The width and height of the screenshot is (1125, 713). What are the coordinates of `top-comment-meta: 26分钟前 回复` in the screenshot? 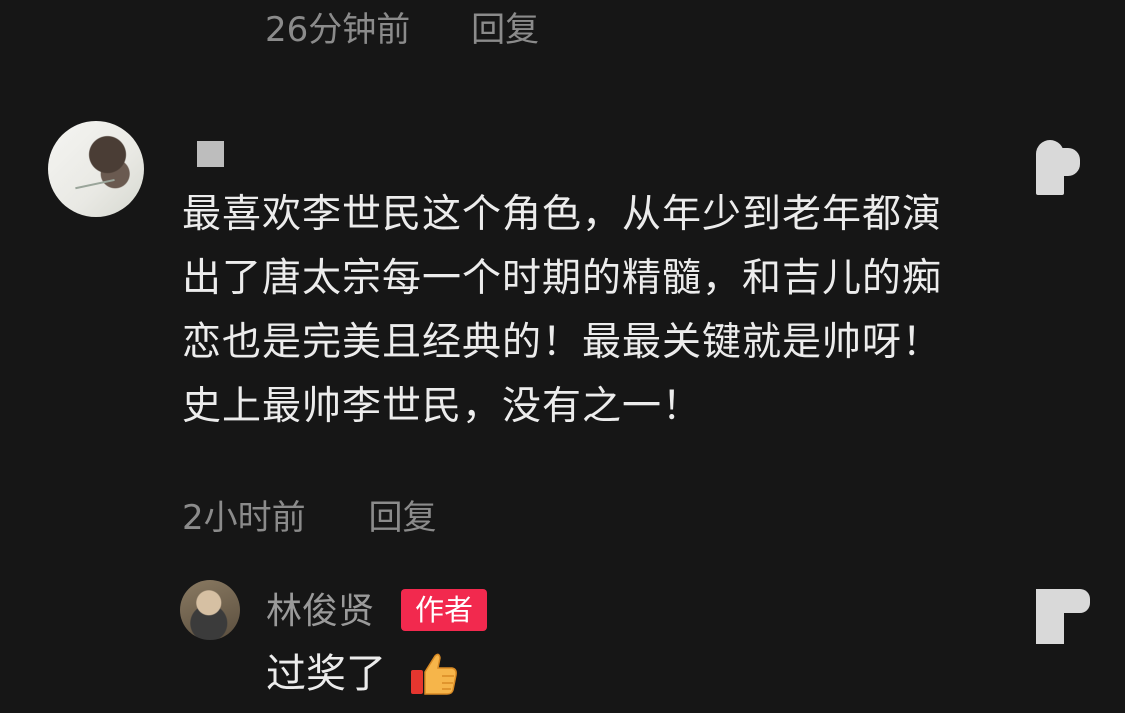 It's located at (402, 30).